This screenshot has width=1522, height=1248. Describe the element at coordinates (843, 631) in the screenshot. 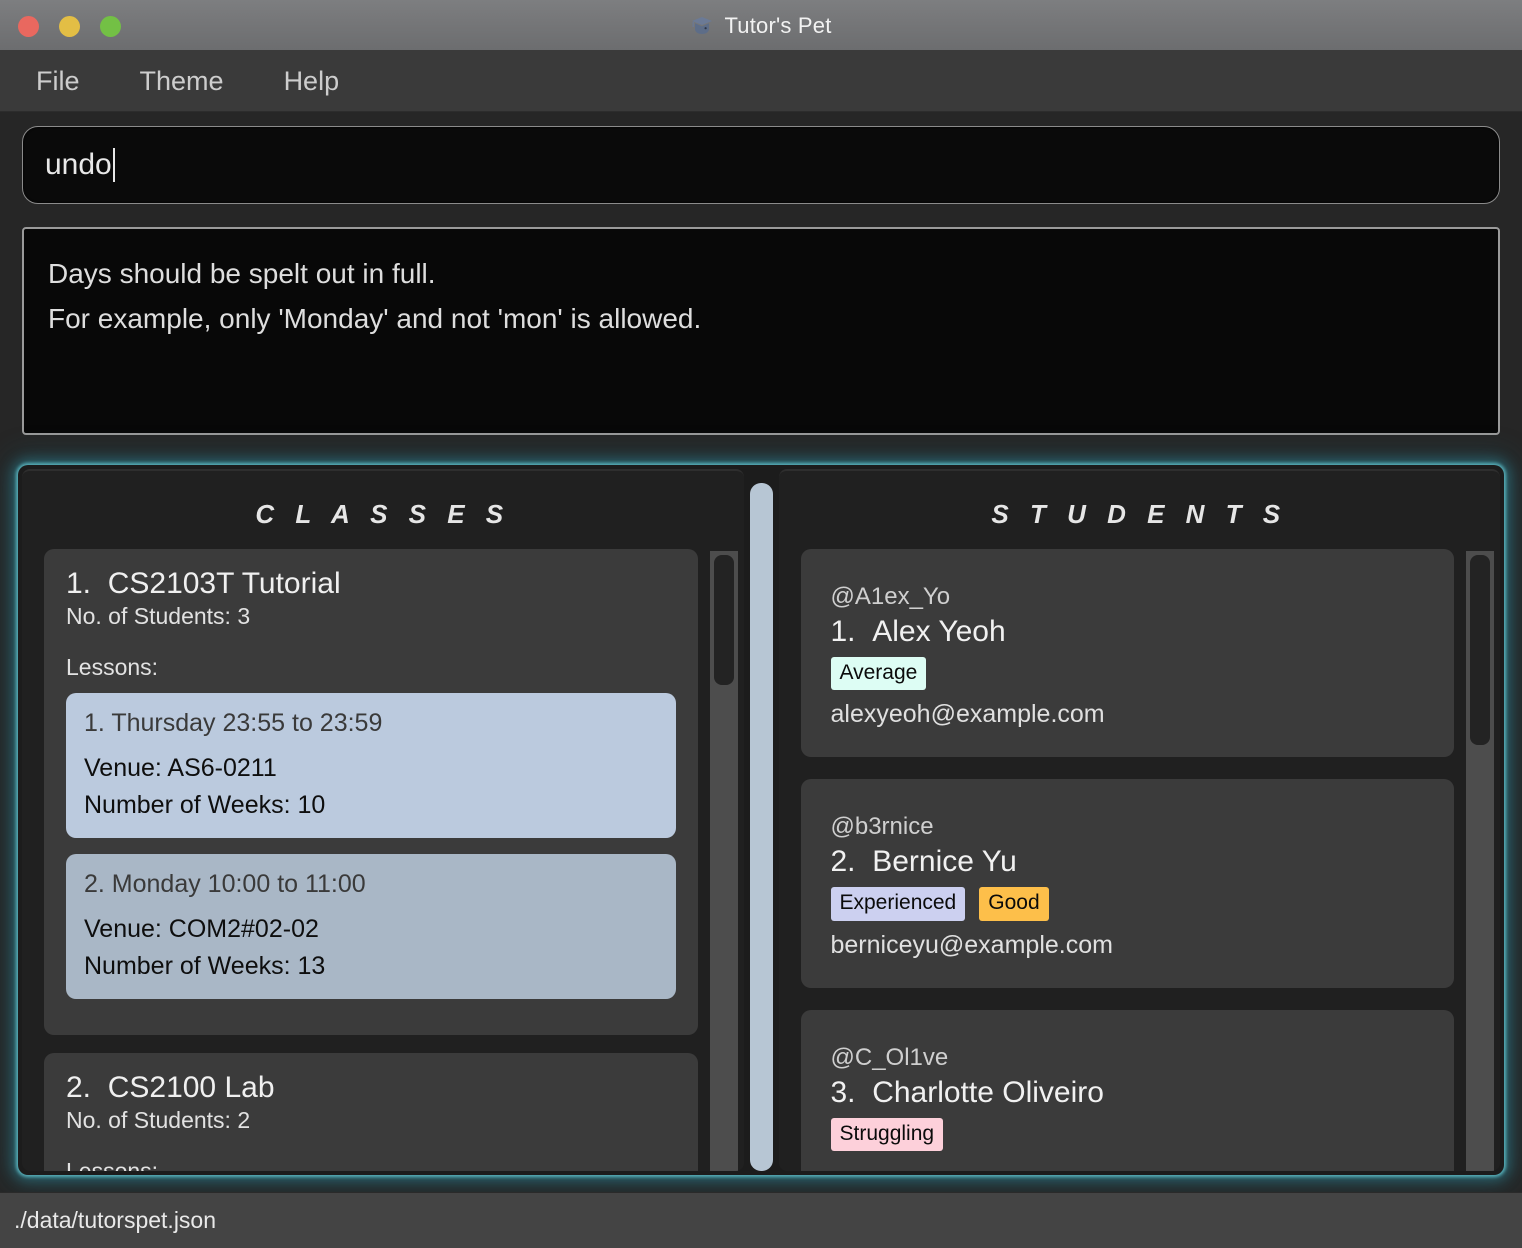

I see `student-index: 1.` at that location.